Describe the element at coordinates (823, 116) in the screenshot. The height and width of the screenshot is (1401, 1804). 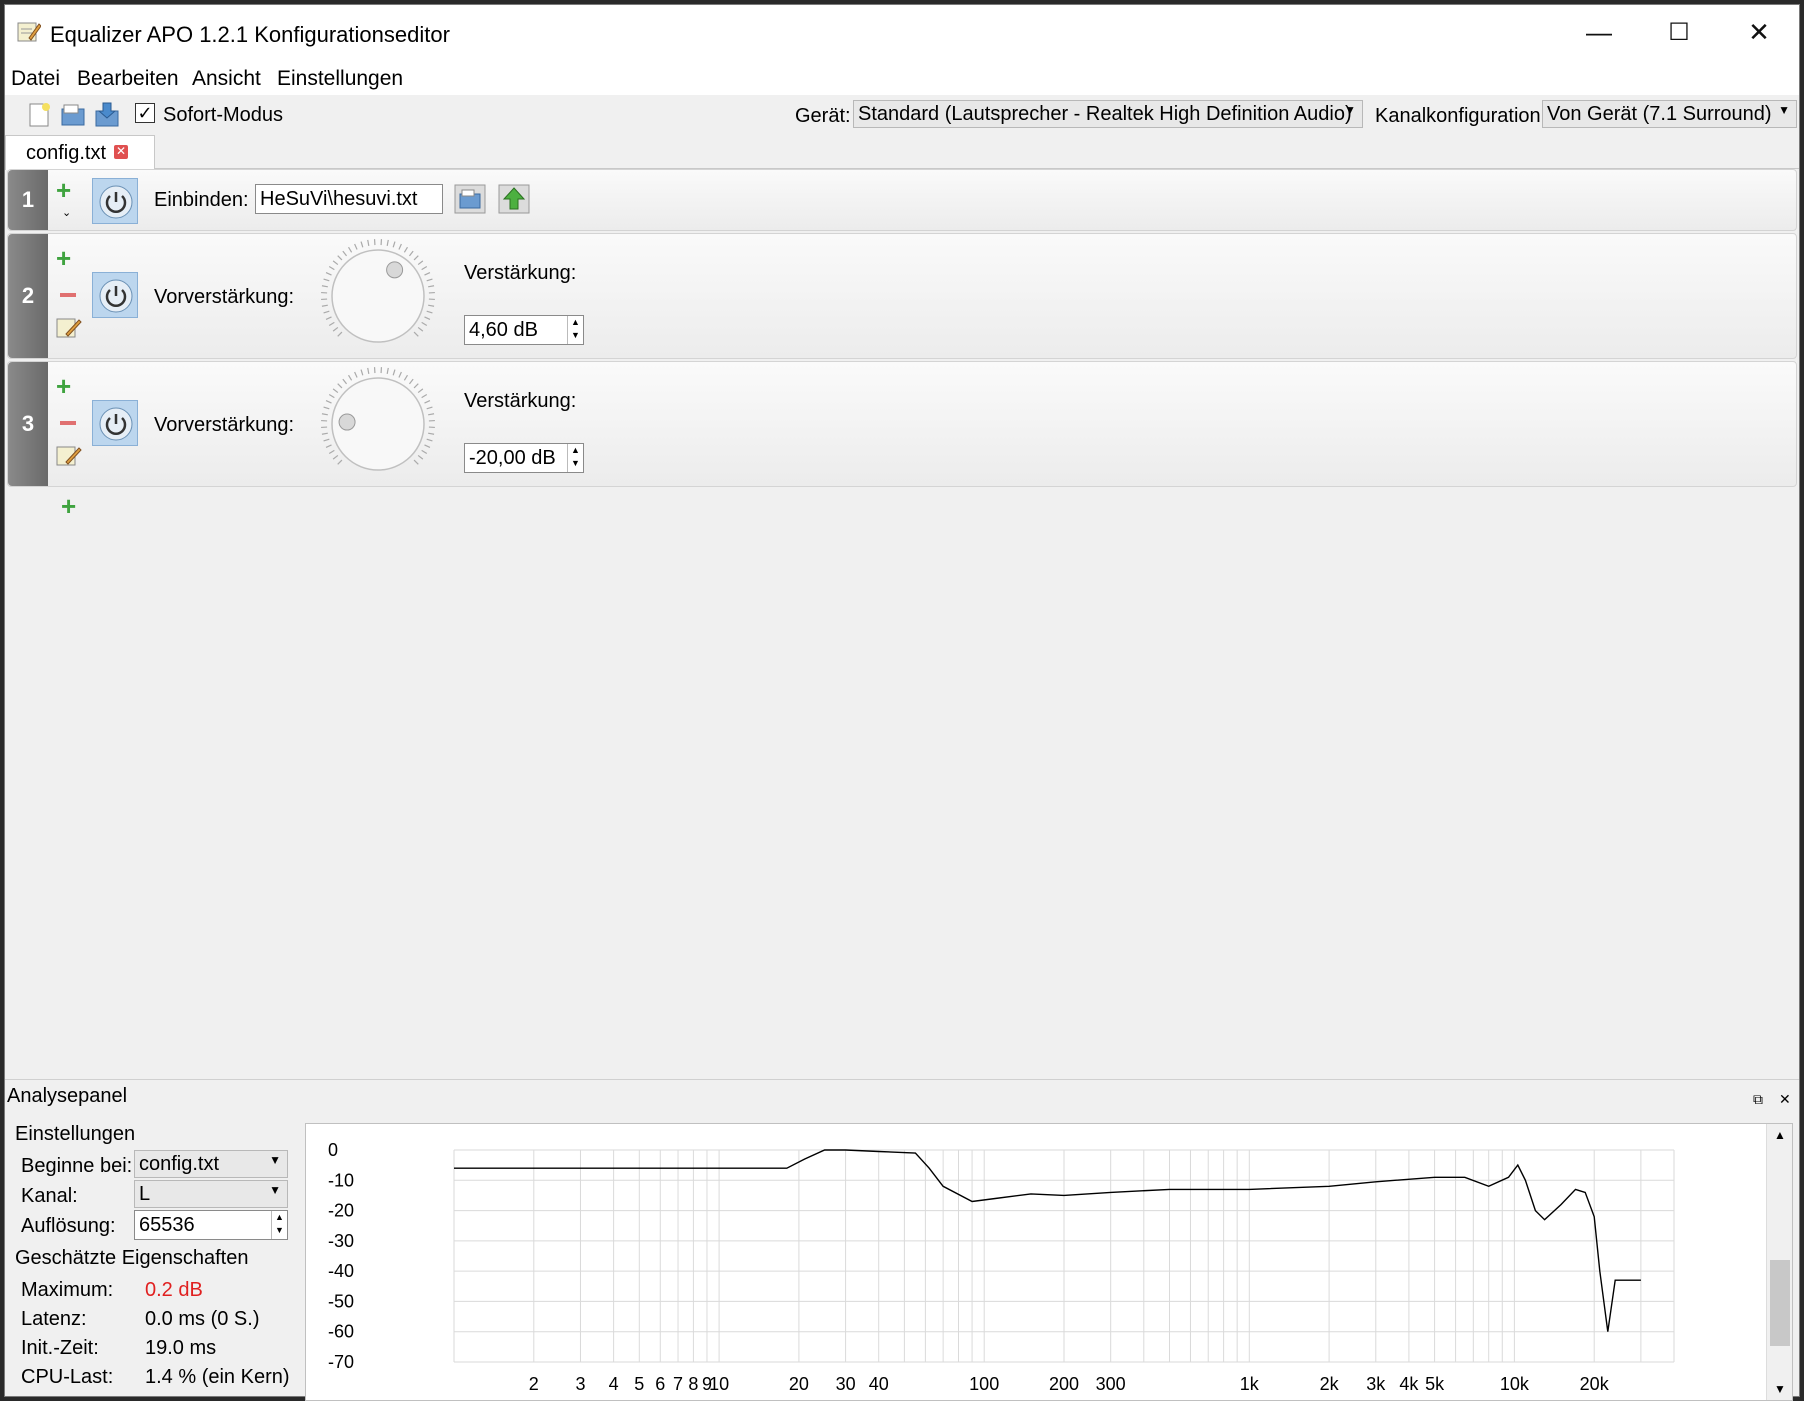
I see `device-label: Gerät:` at that location.